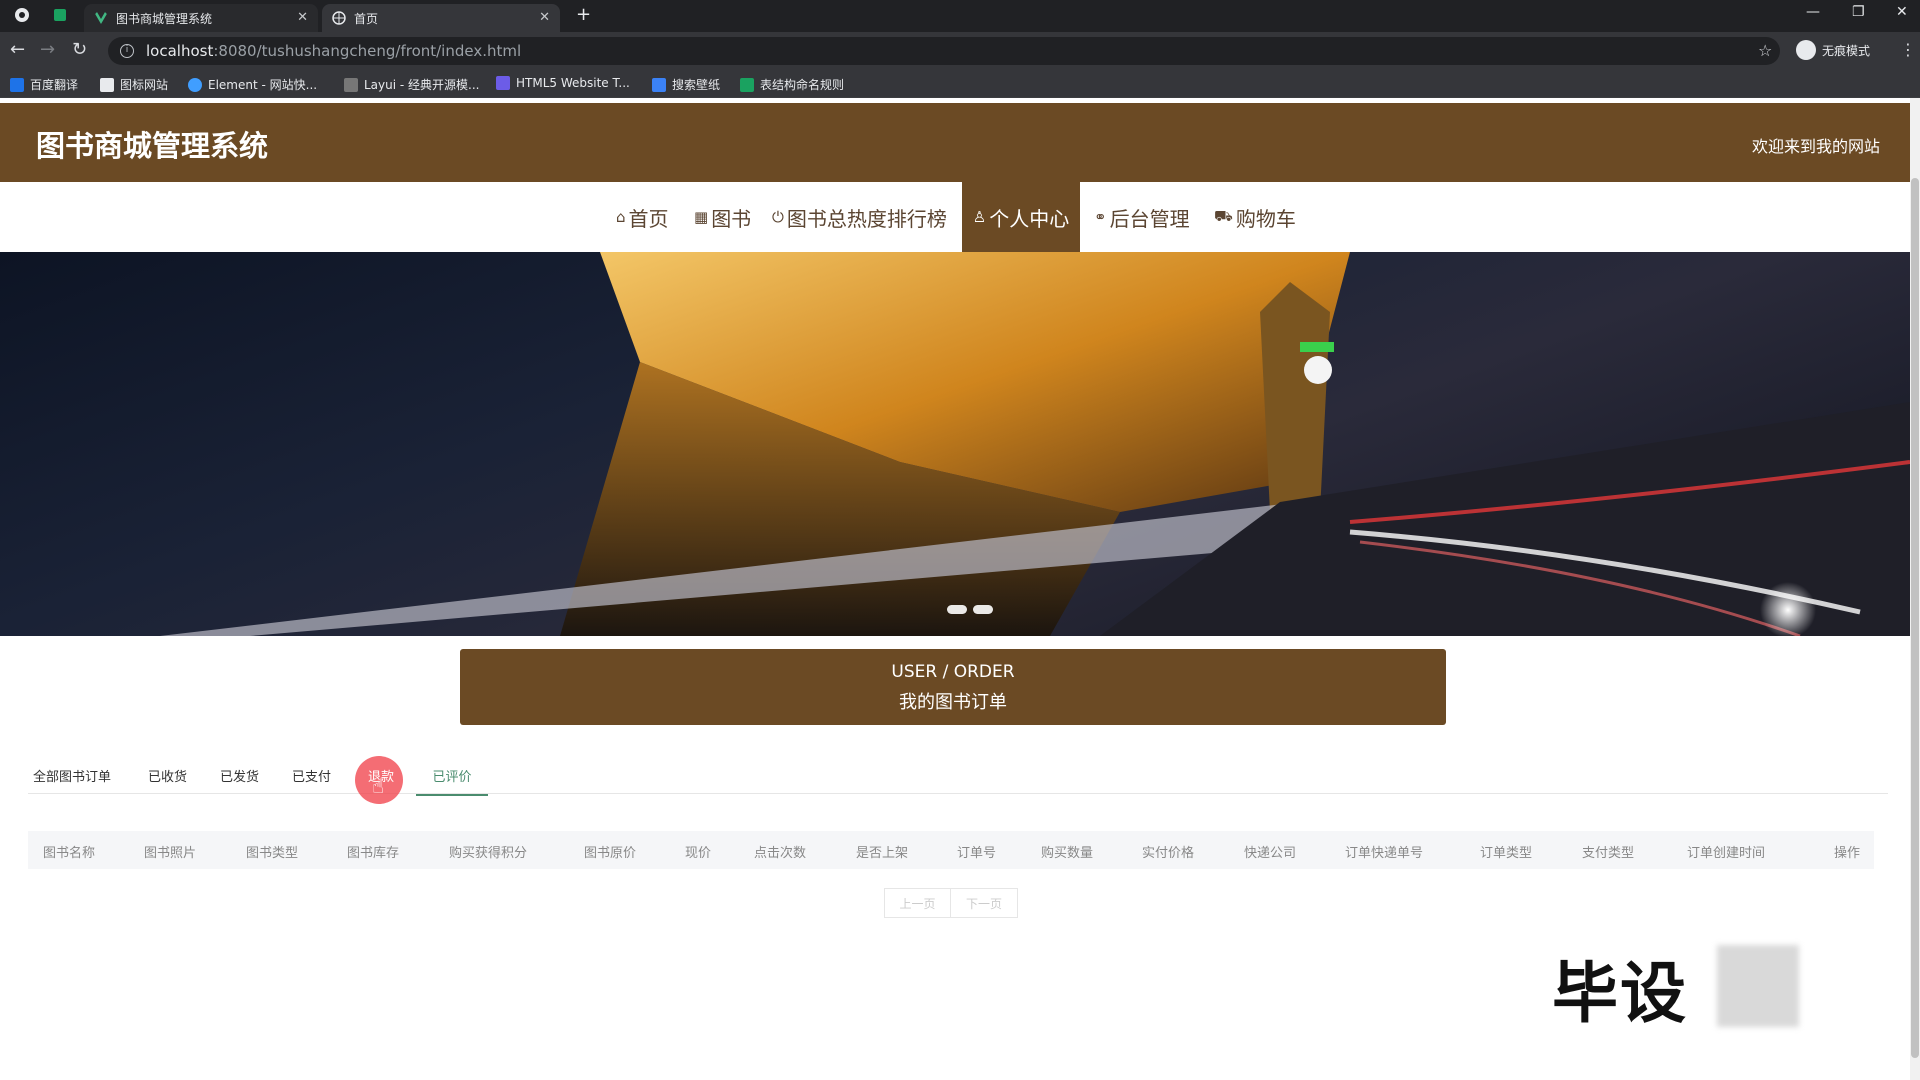 Image resolution: width=1920 pixels, height=1080 pixels. What do you see at coordinates (144, 85) in the screenshot?
I see `bookmark-label: 图标网站` at bounding box center [144, 85].